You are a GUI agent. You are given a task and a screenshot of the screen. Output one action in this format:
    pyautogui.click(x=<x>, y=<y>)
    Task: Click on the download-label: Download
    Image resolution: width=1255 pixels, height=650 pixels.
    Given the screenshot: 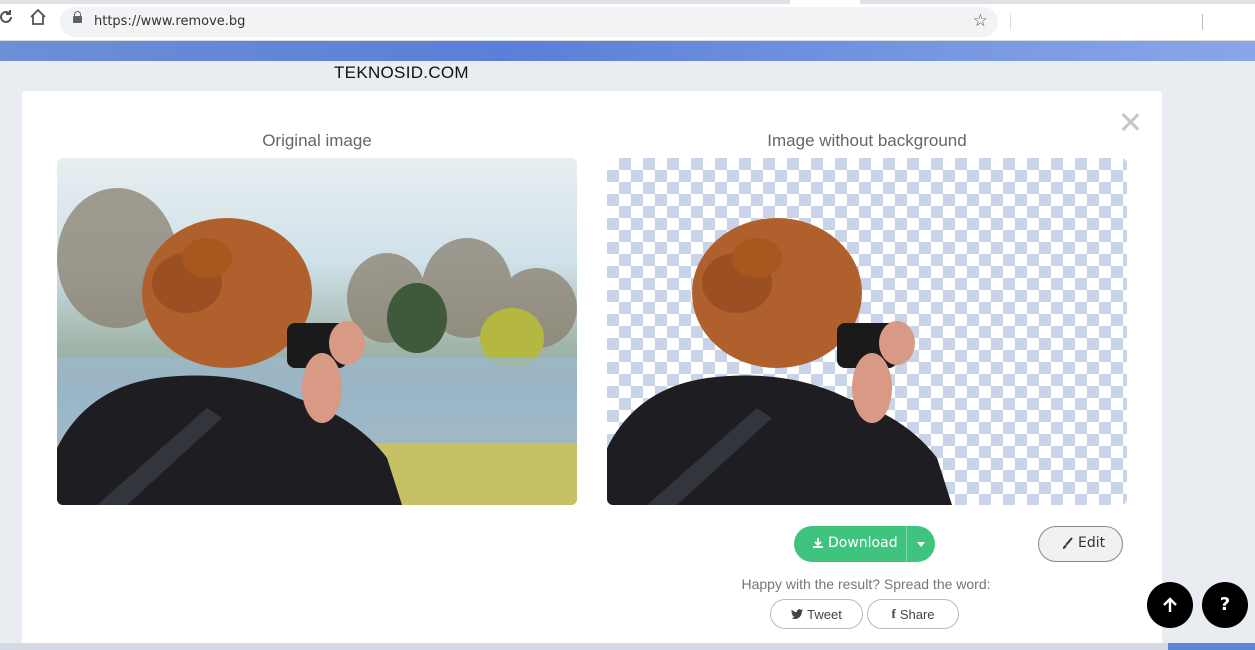 What is the action you would take?
    pyautogui.click(x=863, y=543)
    